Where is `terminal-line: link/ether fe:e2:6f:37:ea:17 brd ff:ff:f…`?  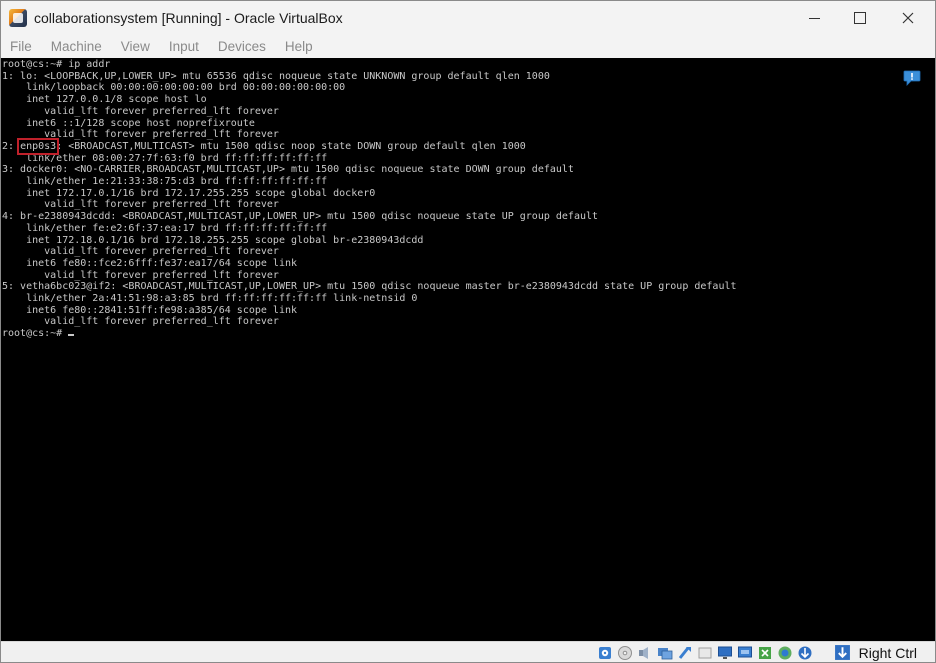 terminal-line: link/ether fe:e2:6f:37:ea:17 brd ff:ff:f… is located at coordinates (165, 228).